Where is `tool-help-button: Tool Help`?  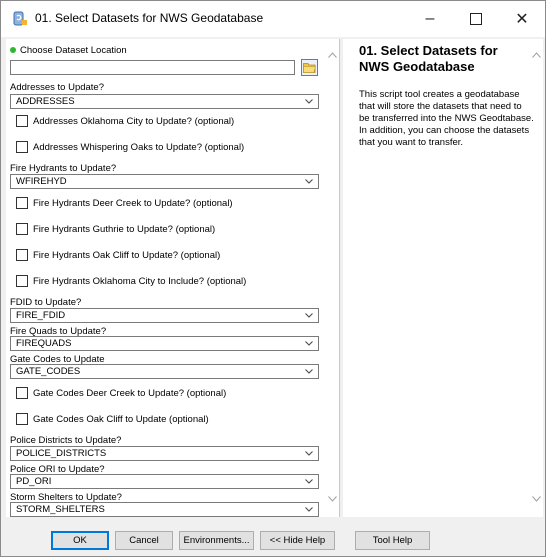 tool-help-button: Tool Help is located at coordinates (392, 540).